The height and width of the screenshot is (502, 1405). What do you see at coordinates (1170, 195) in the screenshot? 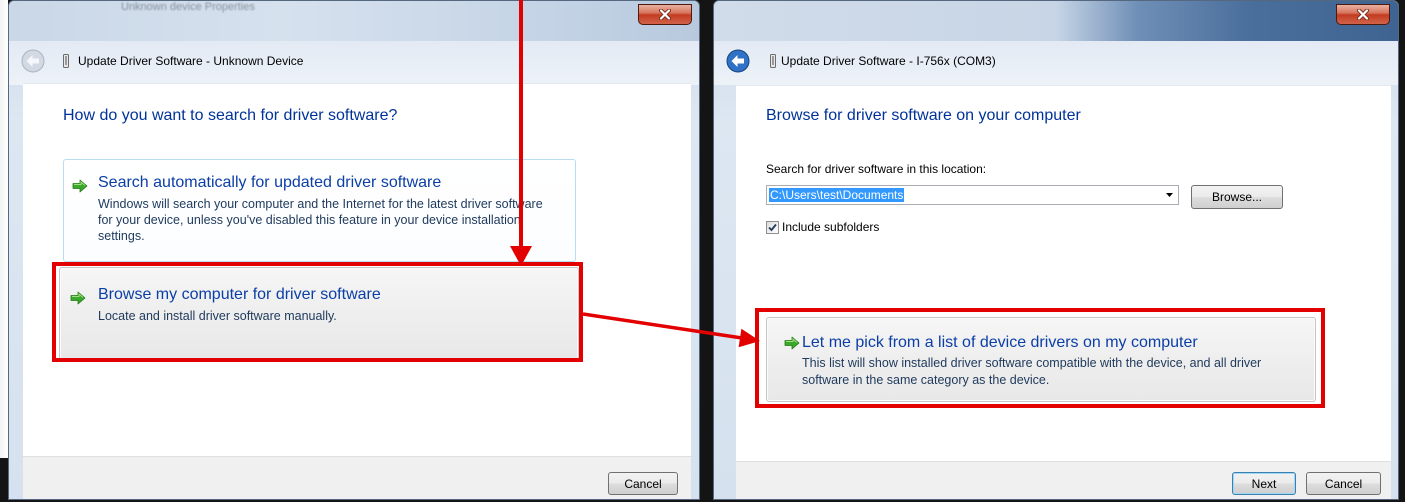
I see `chevron-down-icon` at bounding box center [1170, 195].